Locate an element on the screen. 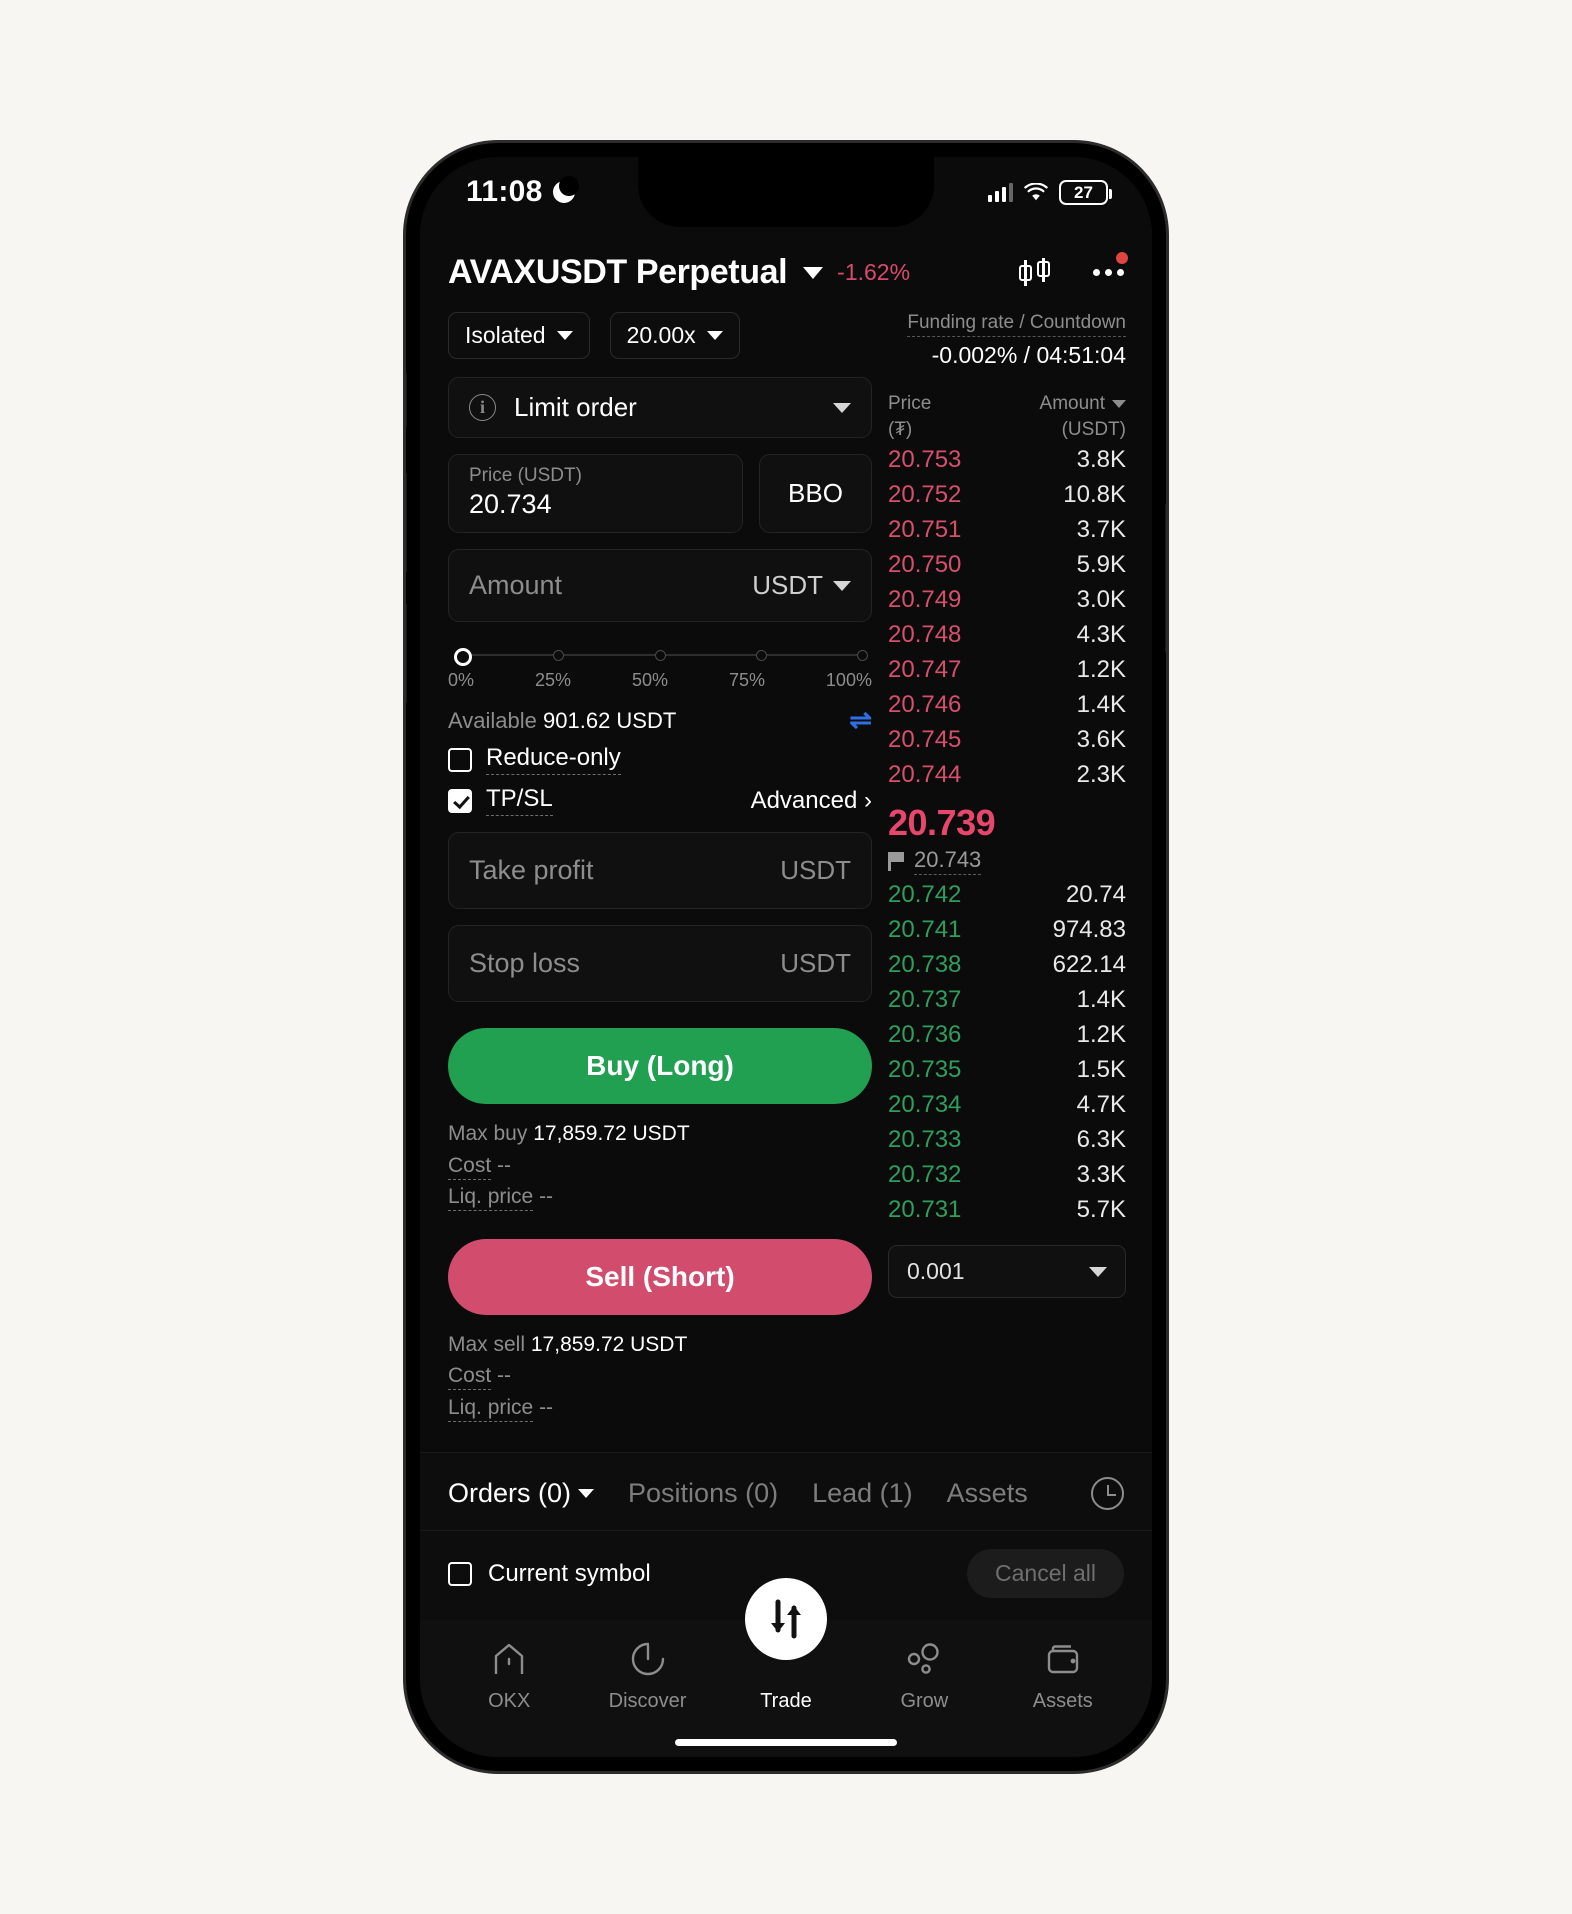 The height and width of the screenshot is (1914, 1572). silent-switch is located at coordinates (406, 400).